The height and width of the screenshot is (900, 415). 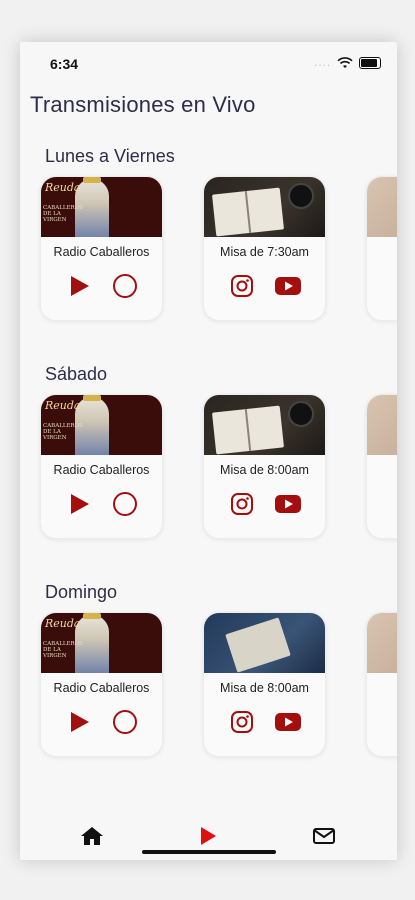 I want to click on tab-home, so click(x=92, y=836).